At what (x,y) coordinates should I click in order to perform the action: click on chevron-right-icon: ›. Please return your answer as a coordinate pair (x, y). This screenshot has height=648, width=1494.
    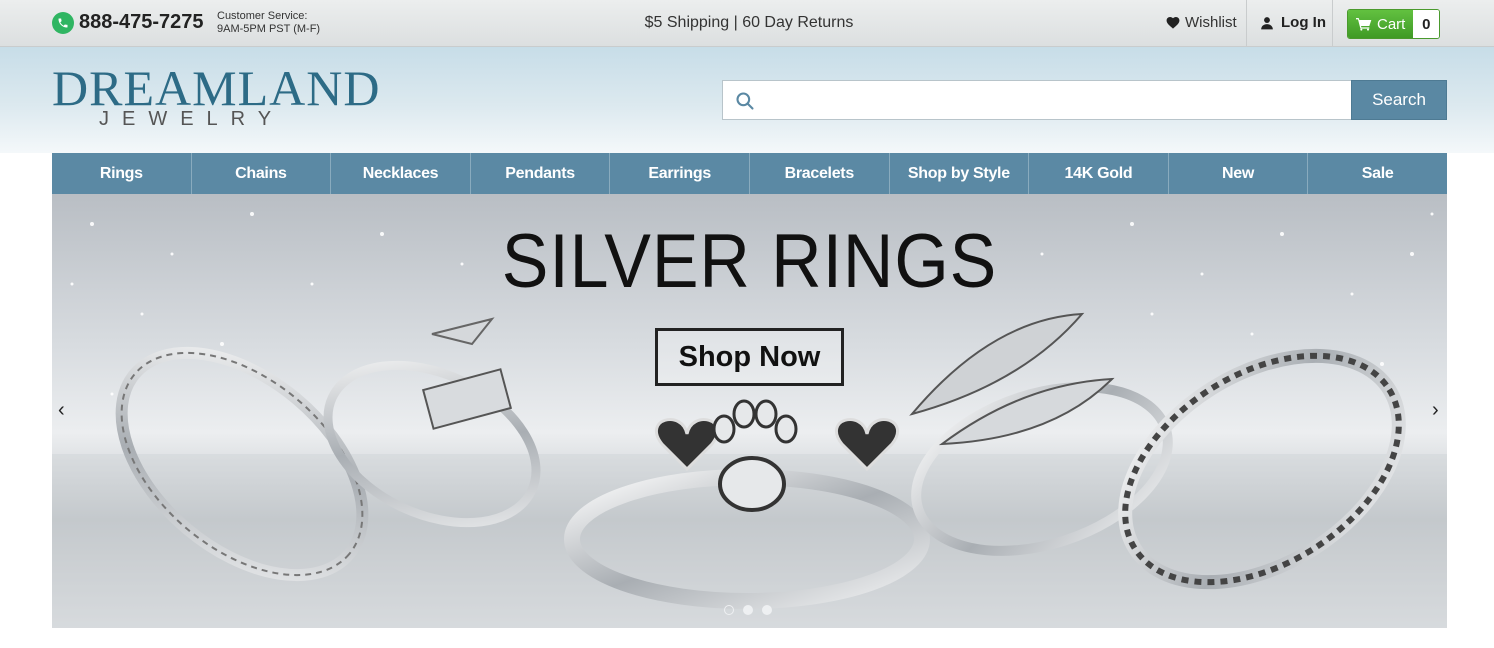
    Looking at the image, I should click on (1435, 410).